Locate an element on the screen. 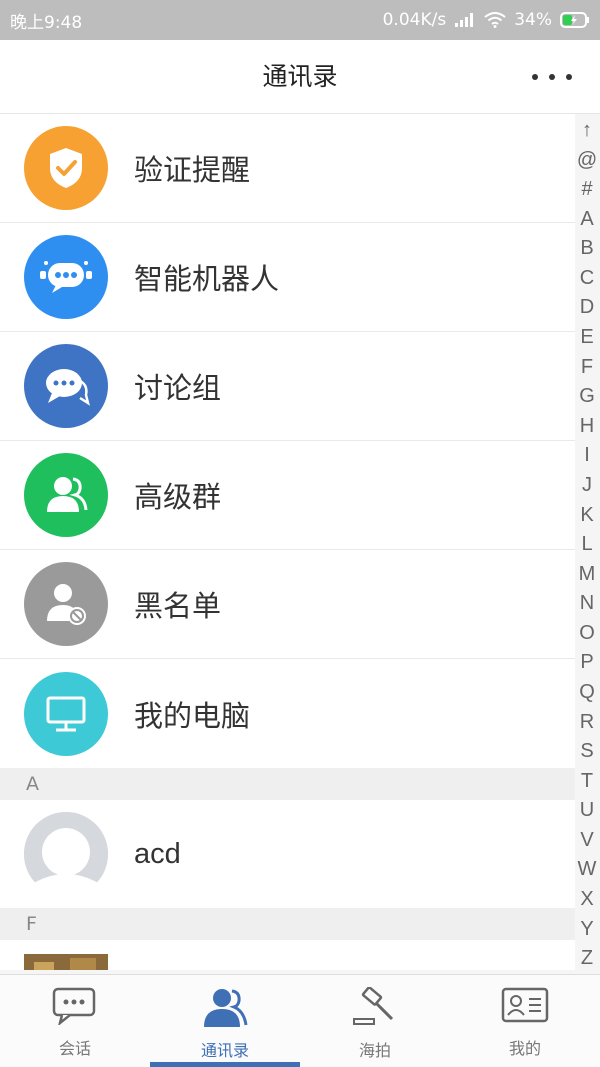 This screenshot has width=600, height=1067. bottom-nav: 会话 通讯录 海拍 我的 is located at coordinates (300, 1020).